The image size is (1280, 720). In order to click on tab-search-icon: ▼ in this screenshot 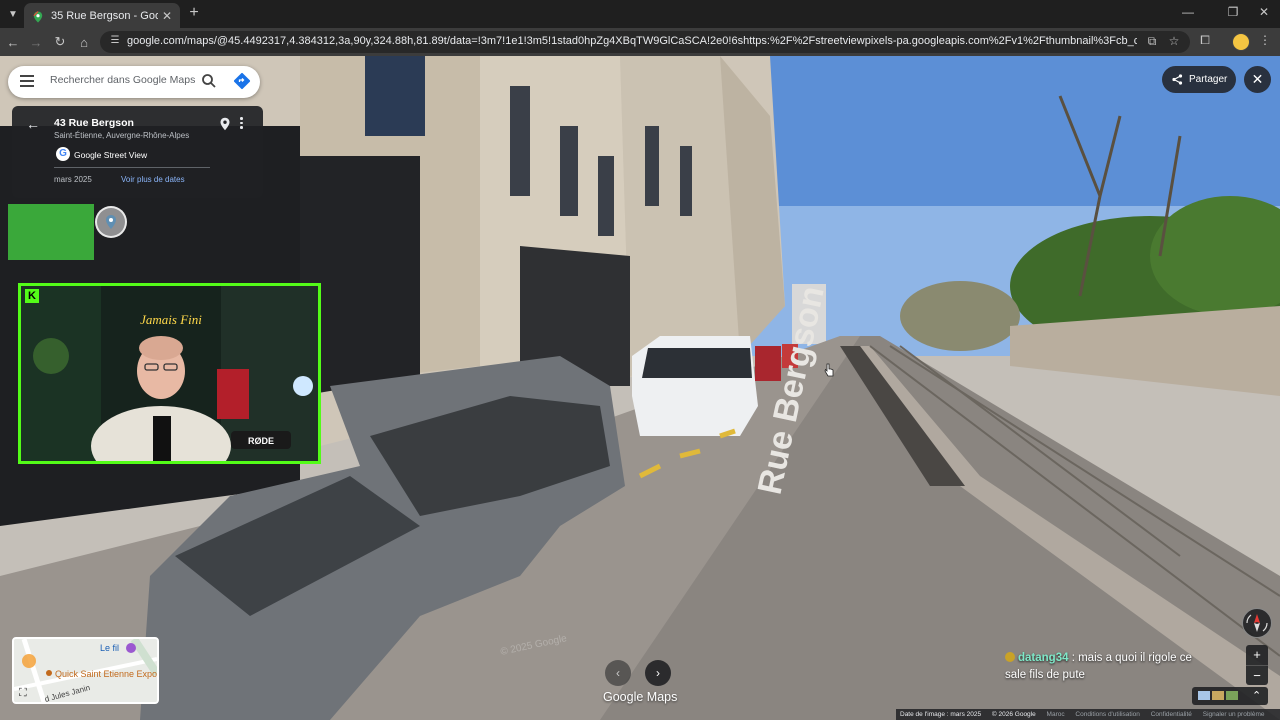, I will do `click(13, 14)`.